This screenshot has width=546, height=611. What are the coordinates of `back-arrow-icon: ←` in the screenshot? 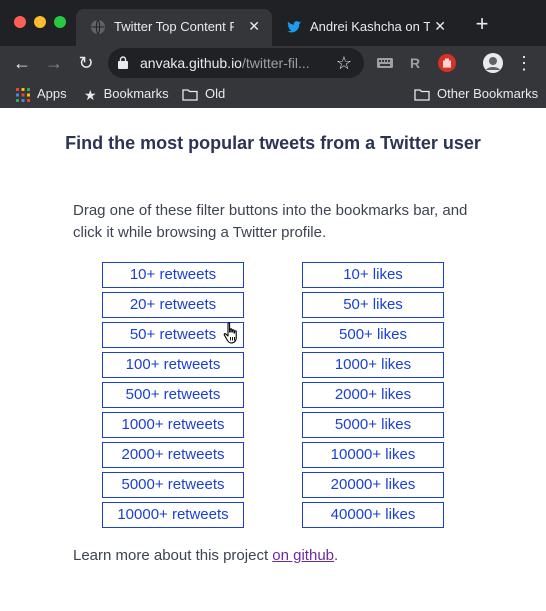 It's located at (22, 63).